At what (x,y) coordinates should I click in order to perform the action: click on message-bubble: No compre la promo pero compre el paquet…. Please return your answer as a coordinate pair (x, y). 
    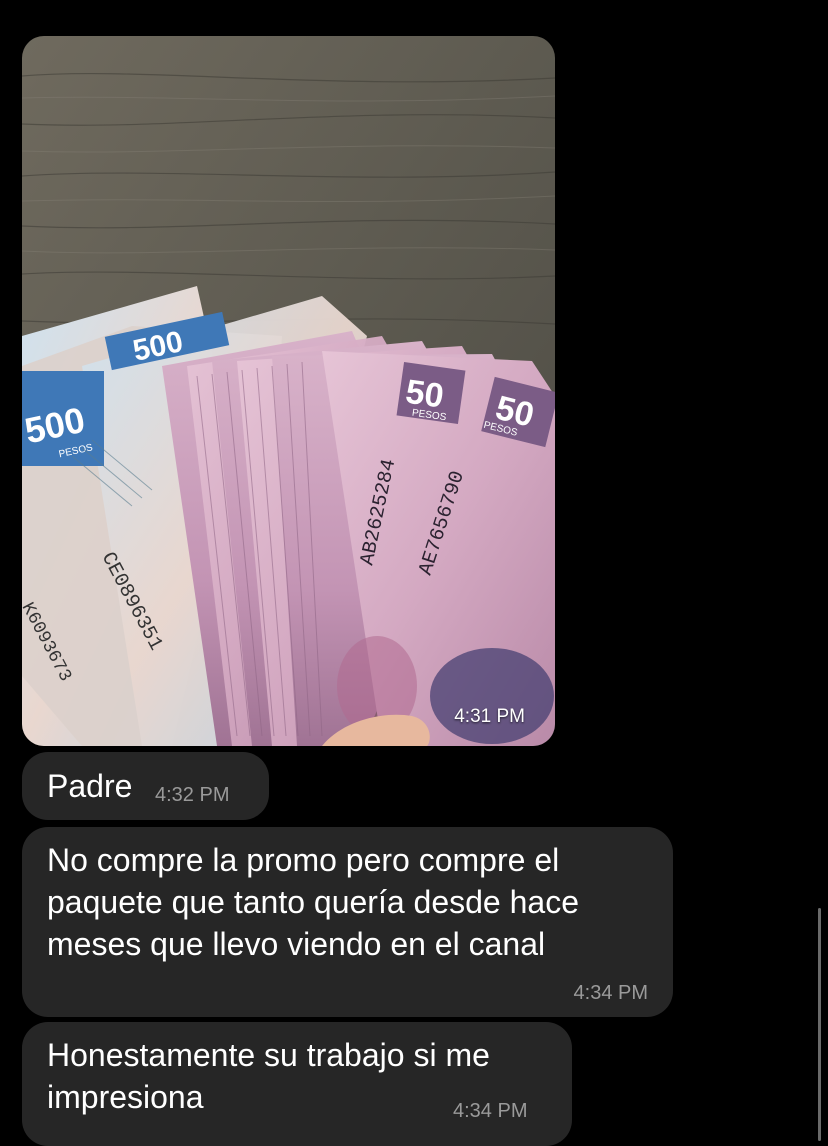
    Looking at the image, I should click on (347, 922).